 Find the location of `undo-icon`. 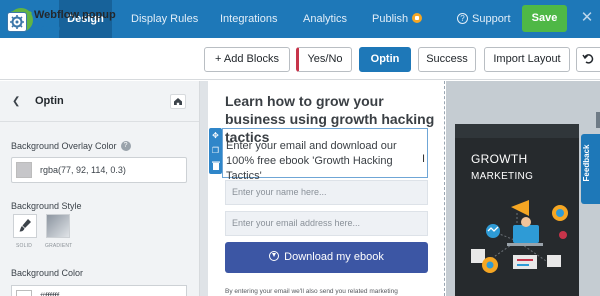

undo-icon is located at coordinates (588, 59).